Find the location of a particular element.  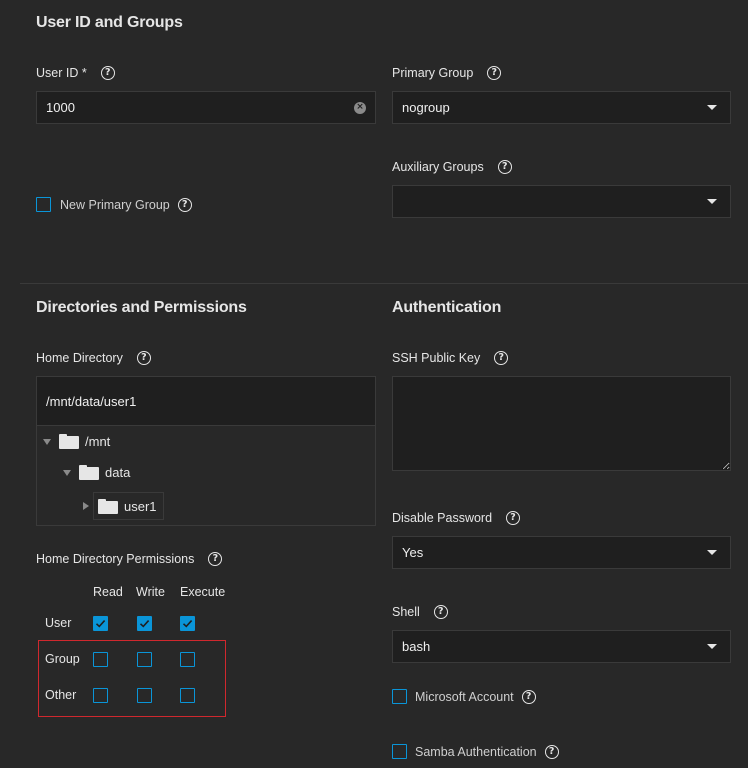

disable-password-label: Disable Password ? is located at coordinates (456, 518).